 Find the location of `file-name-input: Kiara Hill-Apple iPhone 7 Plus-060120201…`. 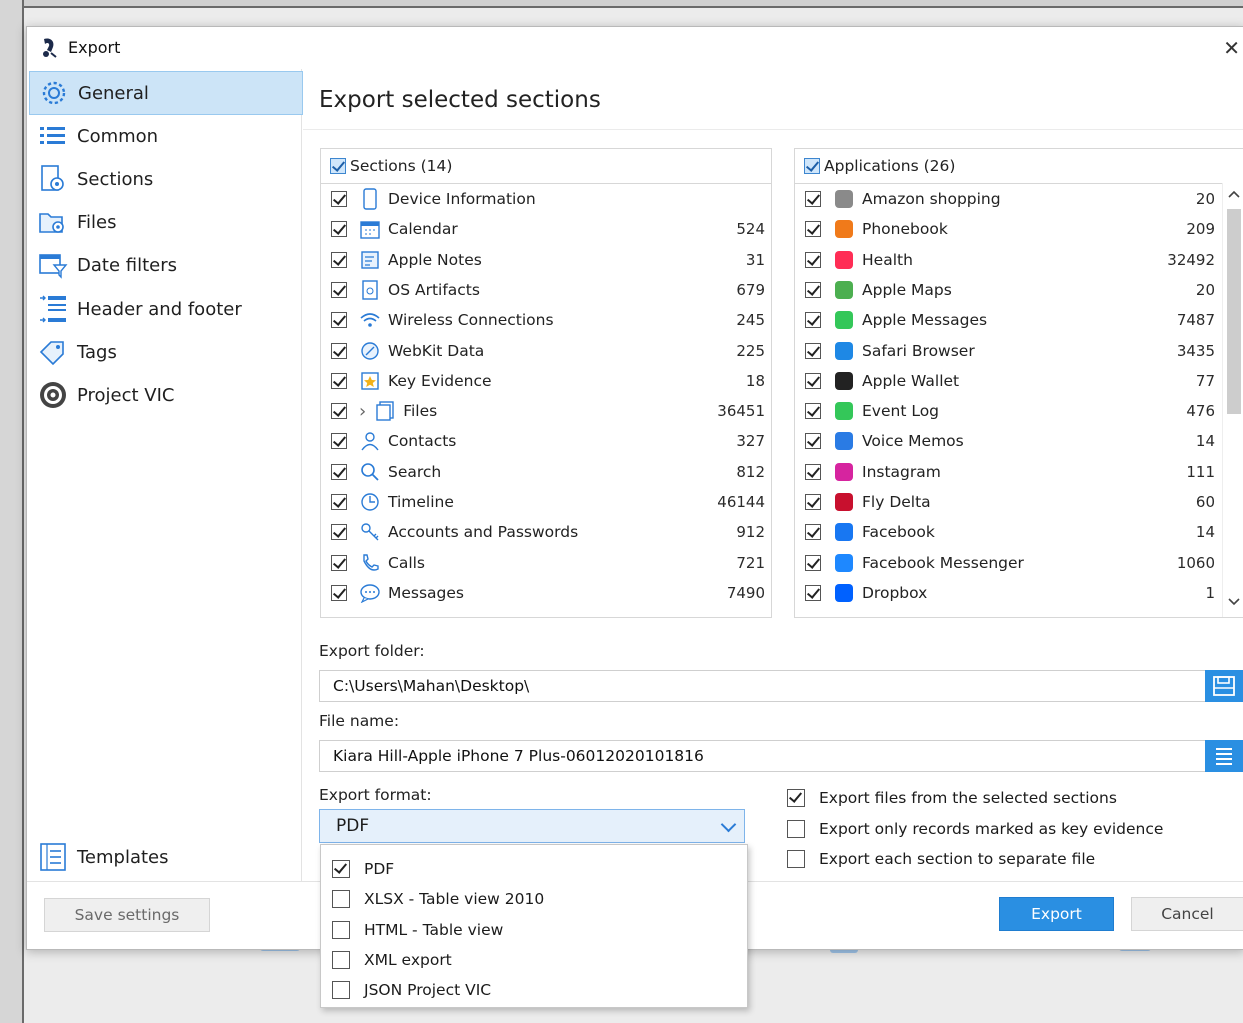

file-name-input: Kiara Hill-Apple iPhone 7 Plus-060120201… is located at coordinates (781, 756).